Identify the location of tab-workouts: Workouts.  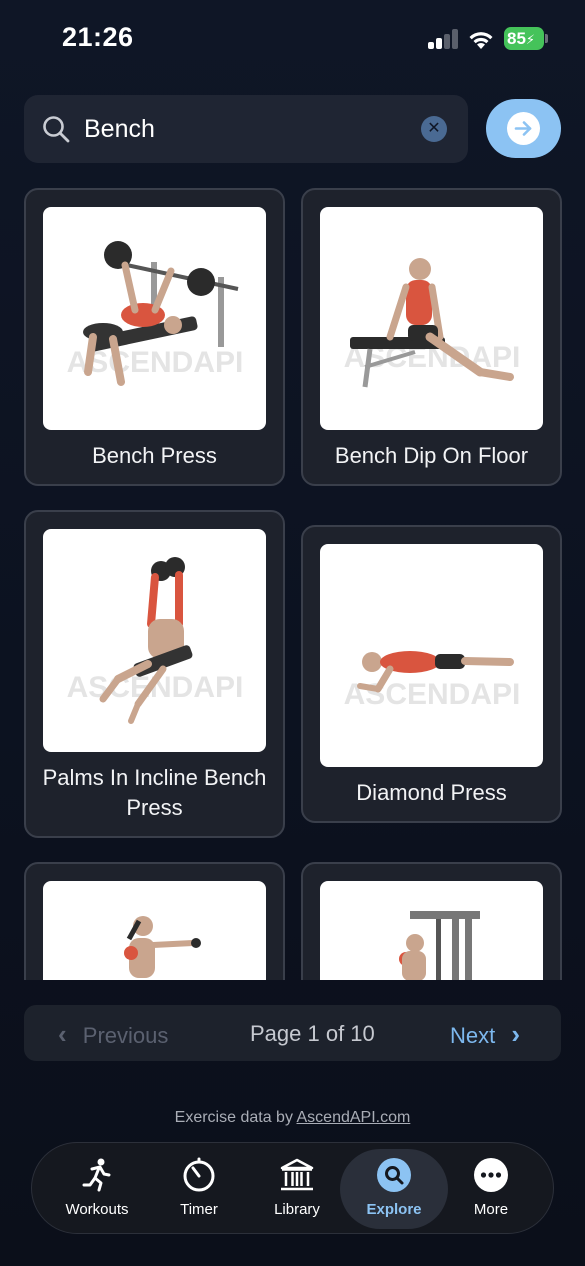
(97, 1189).